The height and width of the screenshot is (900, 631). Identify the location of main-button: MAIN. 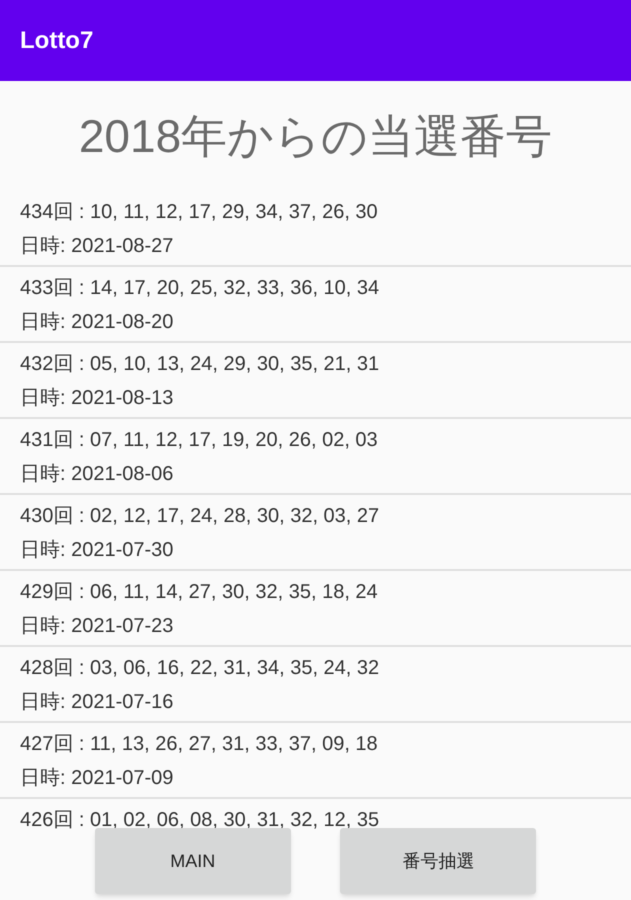
(192, 861).